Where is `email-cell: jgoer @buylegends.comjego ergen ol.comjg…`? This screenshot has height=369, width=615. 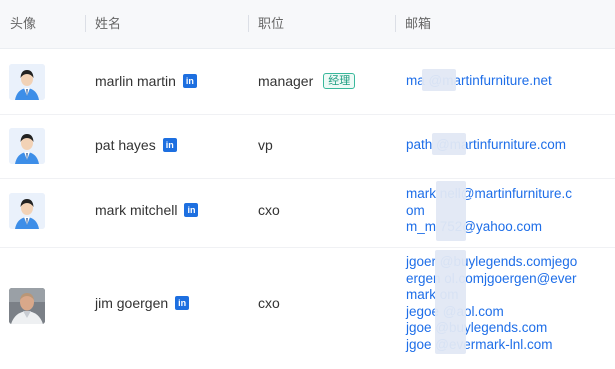
email-cell: jgoer @buylegends.comjego ergen ol.comjg… is located at coordinates (491, 303).